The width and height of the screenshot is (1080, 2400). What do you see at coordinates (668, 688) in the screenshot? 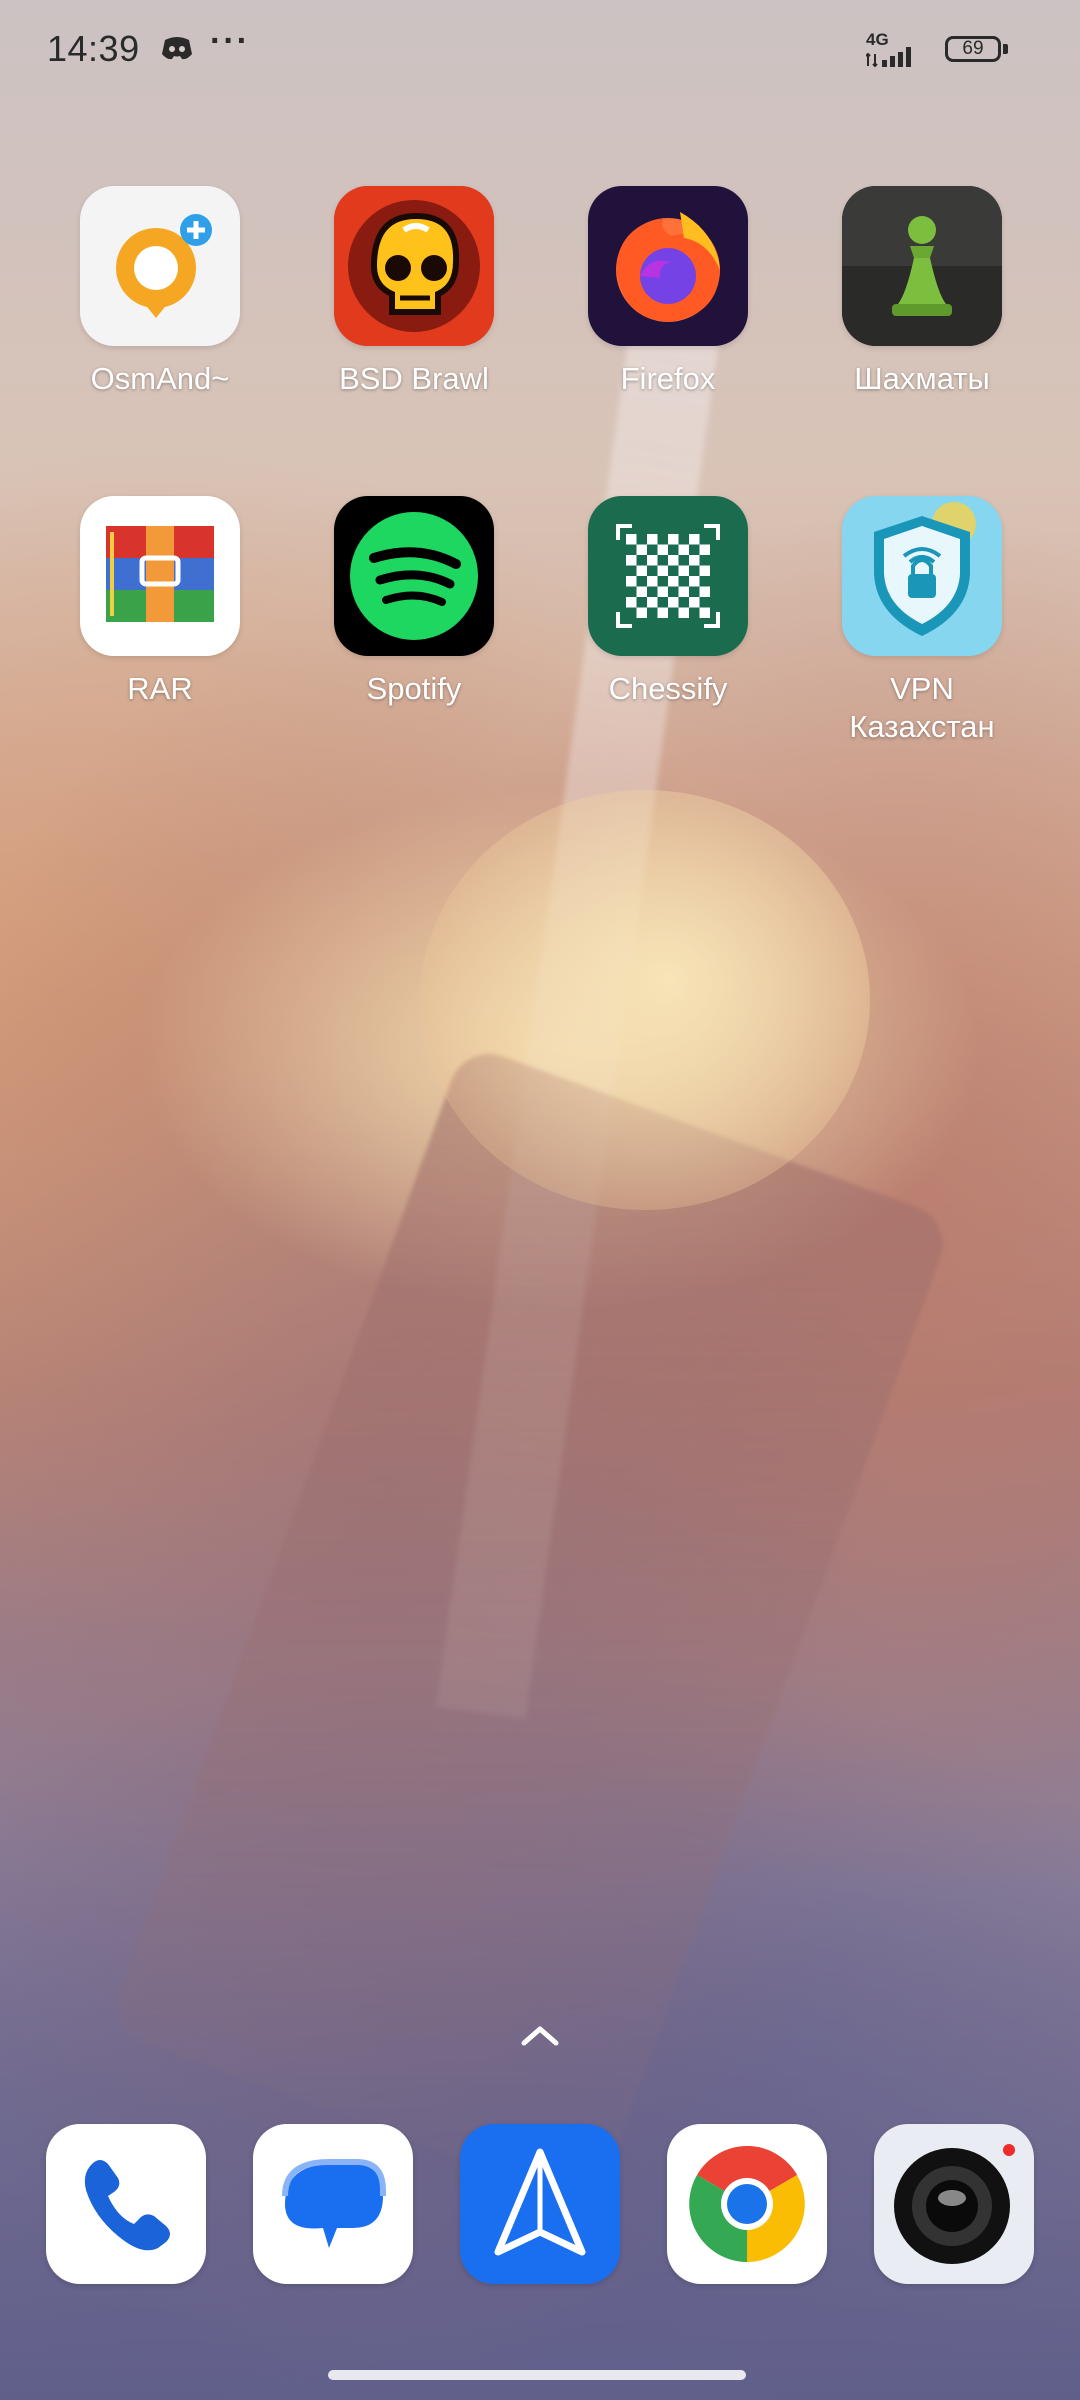
I see `app-label: Chessify` at bounding box center [668, 688].